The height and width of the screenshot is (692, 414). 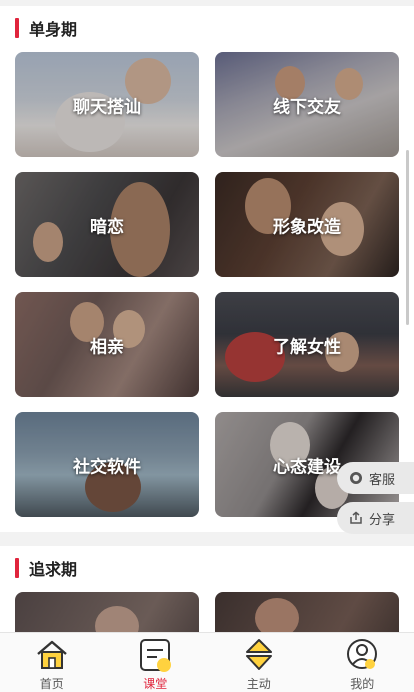 I want to click on bottom-tab-bar: 首页 课堂 主动 我的, so click(x=207, y=662).